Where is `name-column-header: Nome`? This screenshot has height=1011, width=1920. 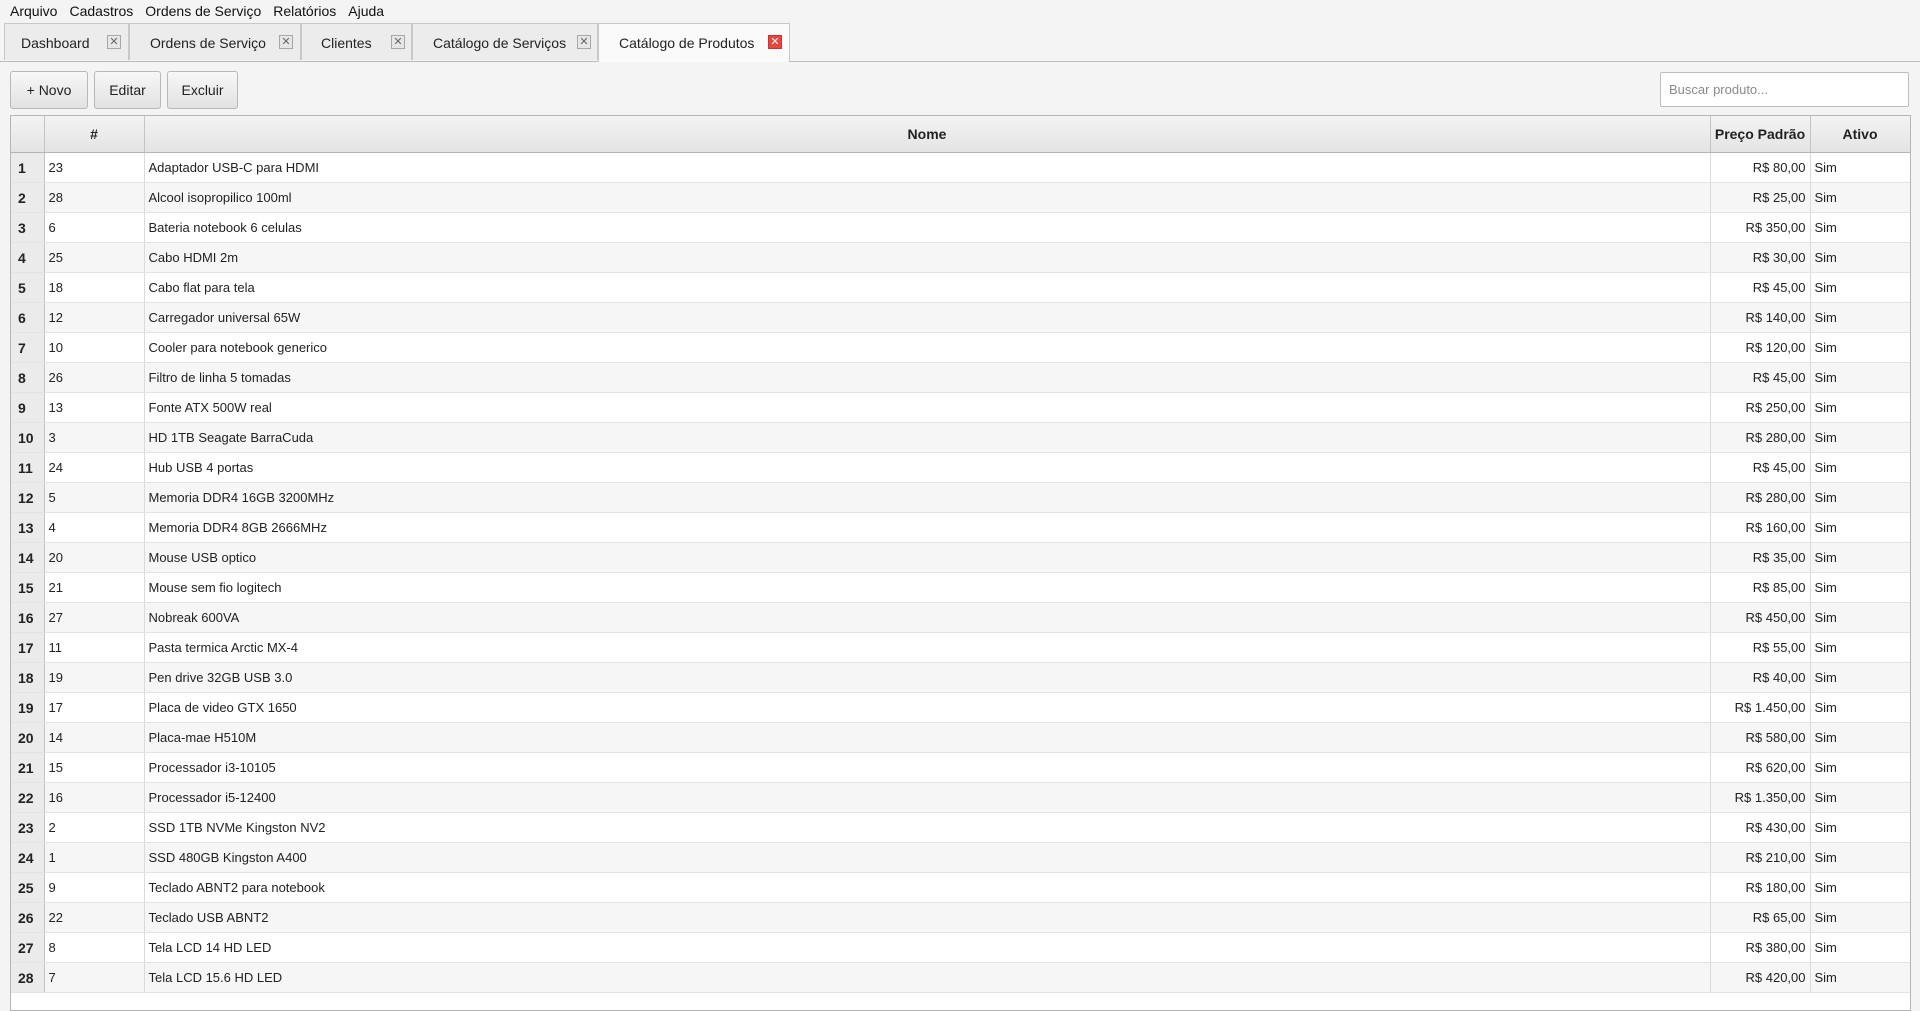
name-column-header: Nome is located at coordinates (927, 134).